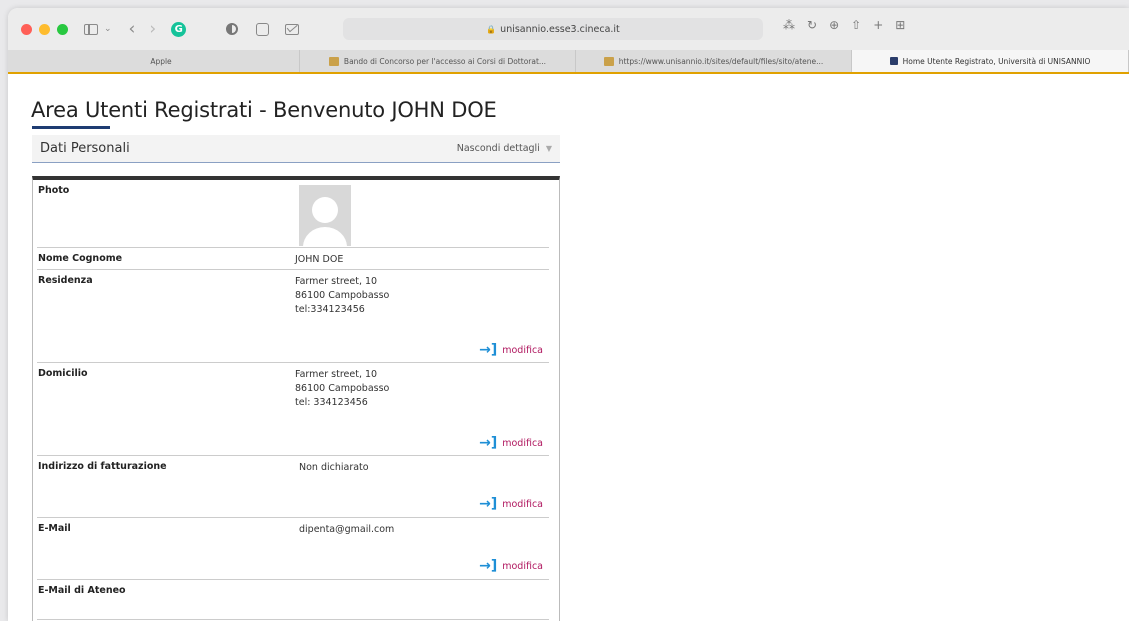  What do you see at coordinates (85, 148) in the screenshot?
I see `section-title: Dati Personali` at bounding box center [85, 148].